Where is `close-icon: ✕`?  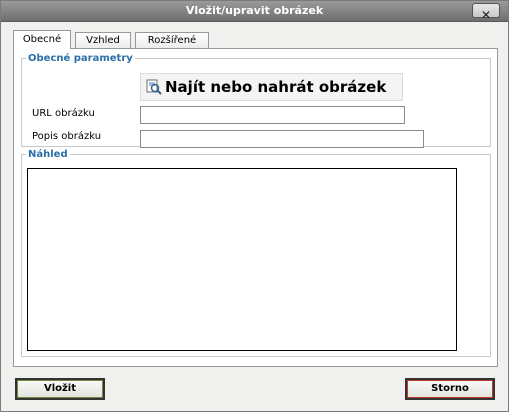
close-icon: ✕ is located at coordinates (486, 15).